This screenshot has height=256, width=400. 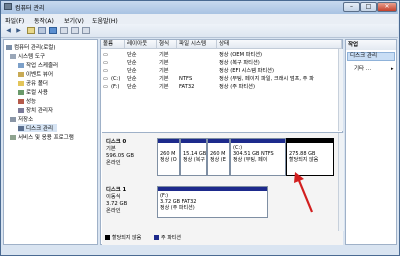 What do you see at coordinates (279, 44) in the screenshot?
I see `column-status: 상태` at bounding box center [279, 44].